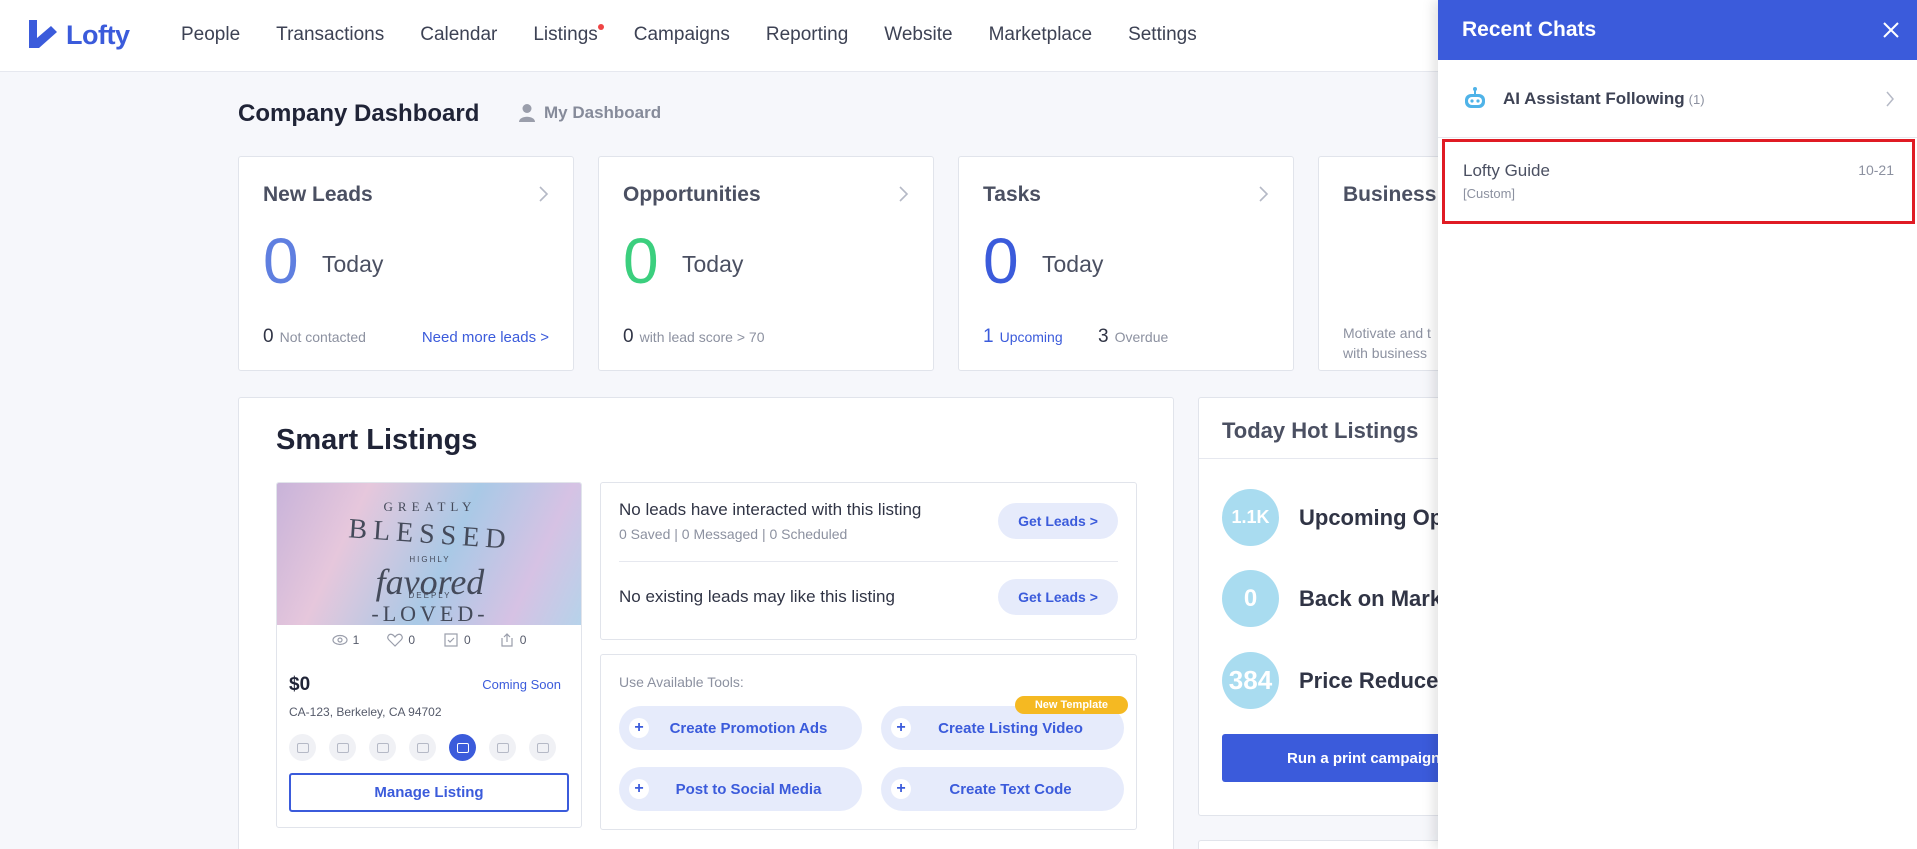 The height and width of the screenshot is (849, 1917). Describe the element at coordinates (682, 35) in the screenshot. I see `nav-item-campaigns: Campaigns` at that location.